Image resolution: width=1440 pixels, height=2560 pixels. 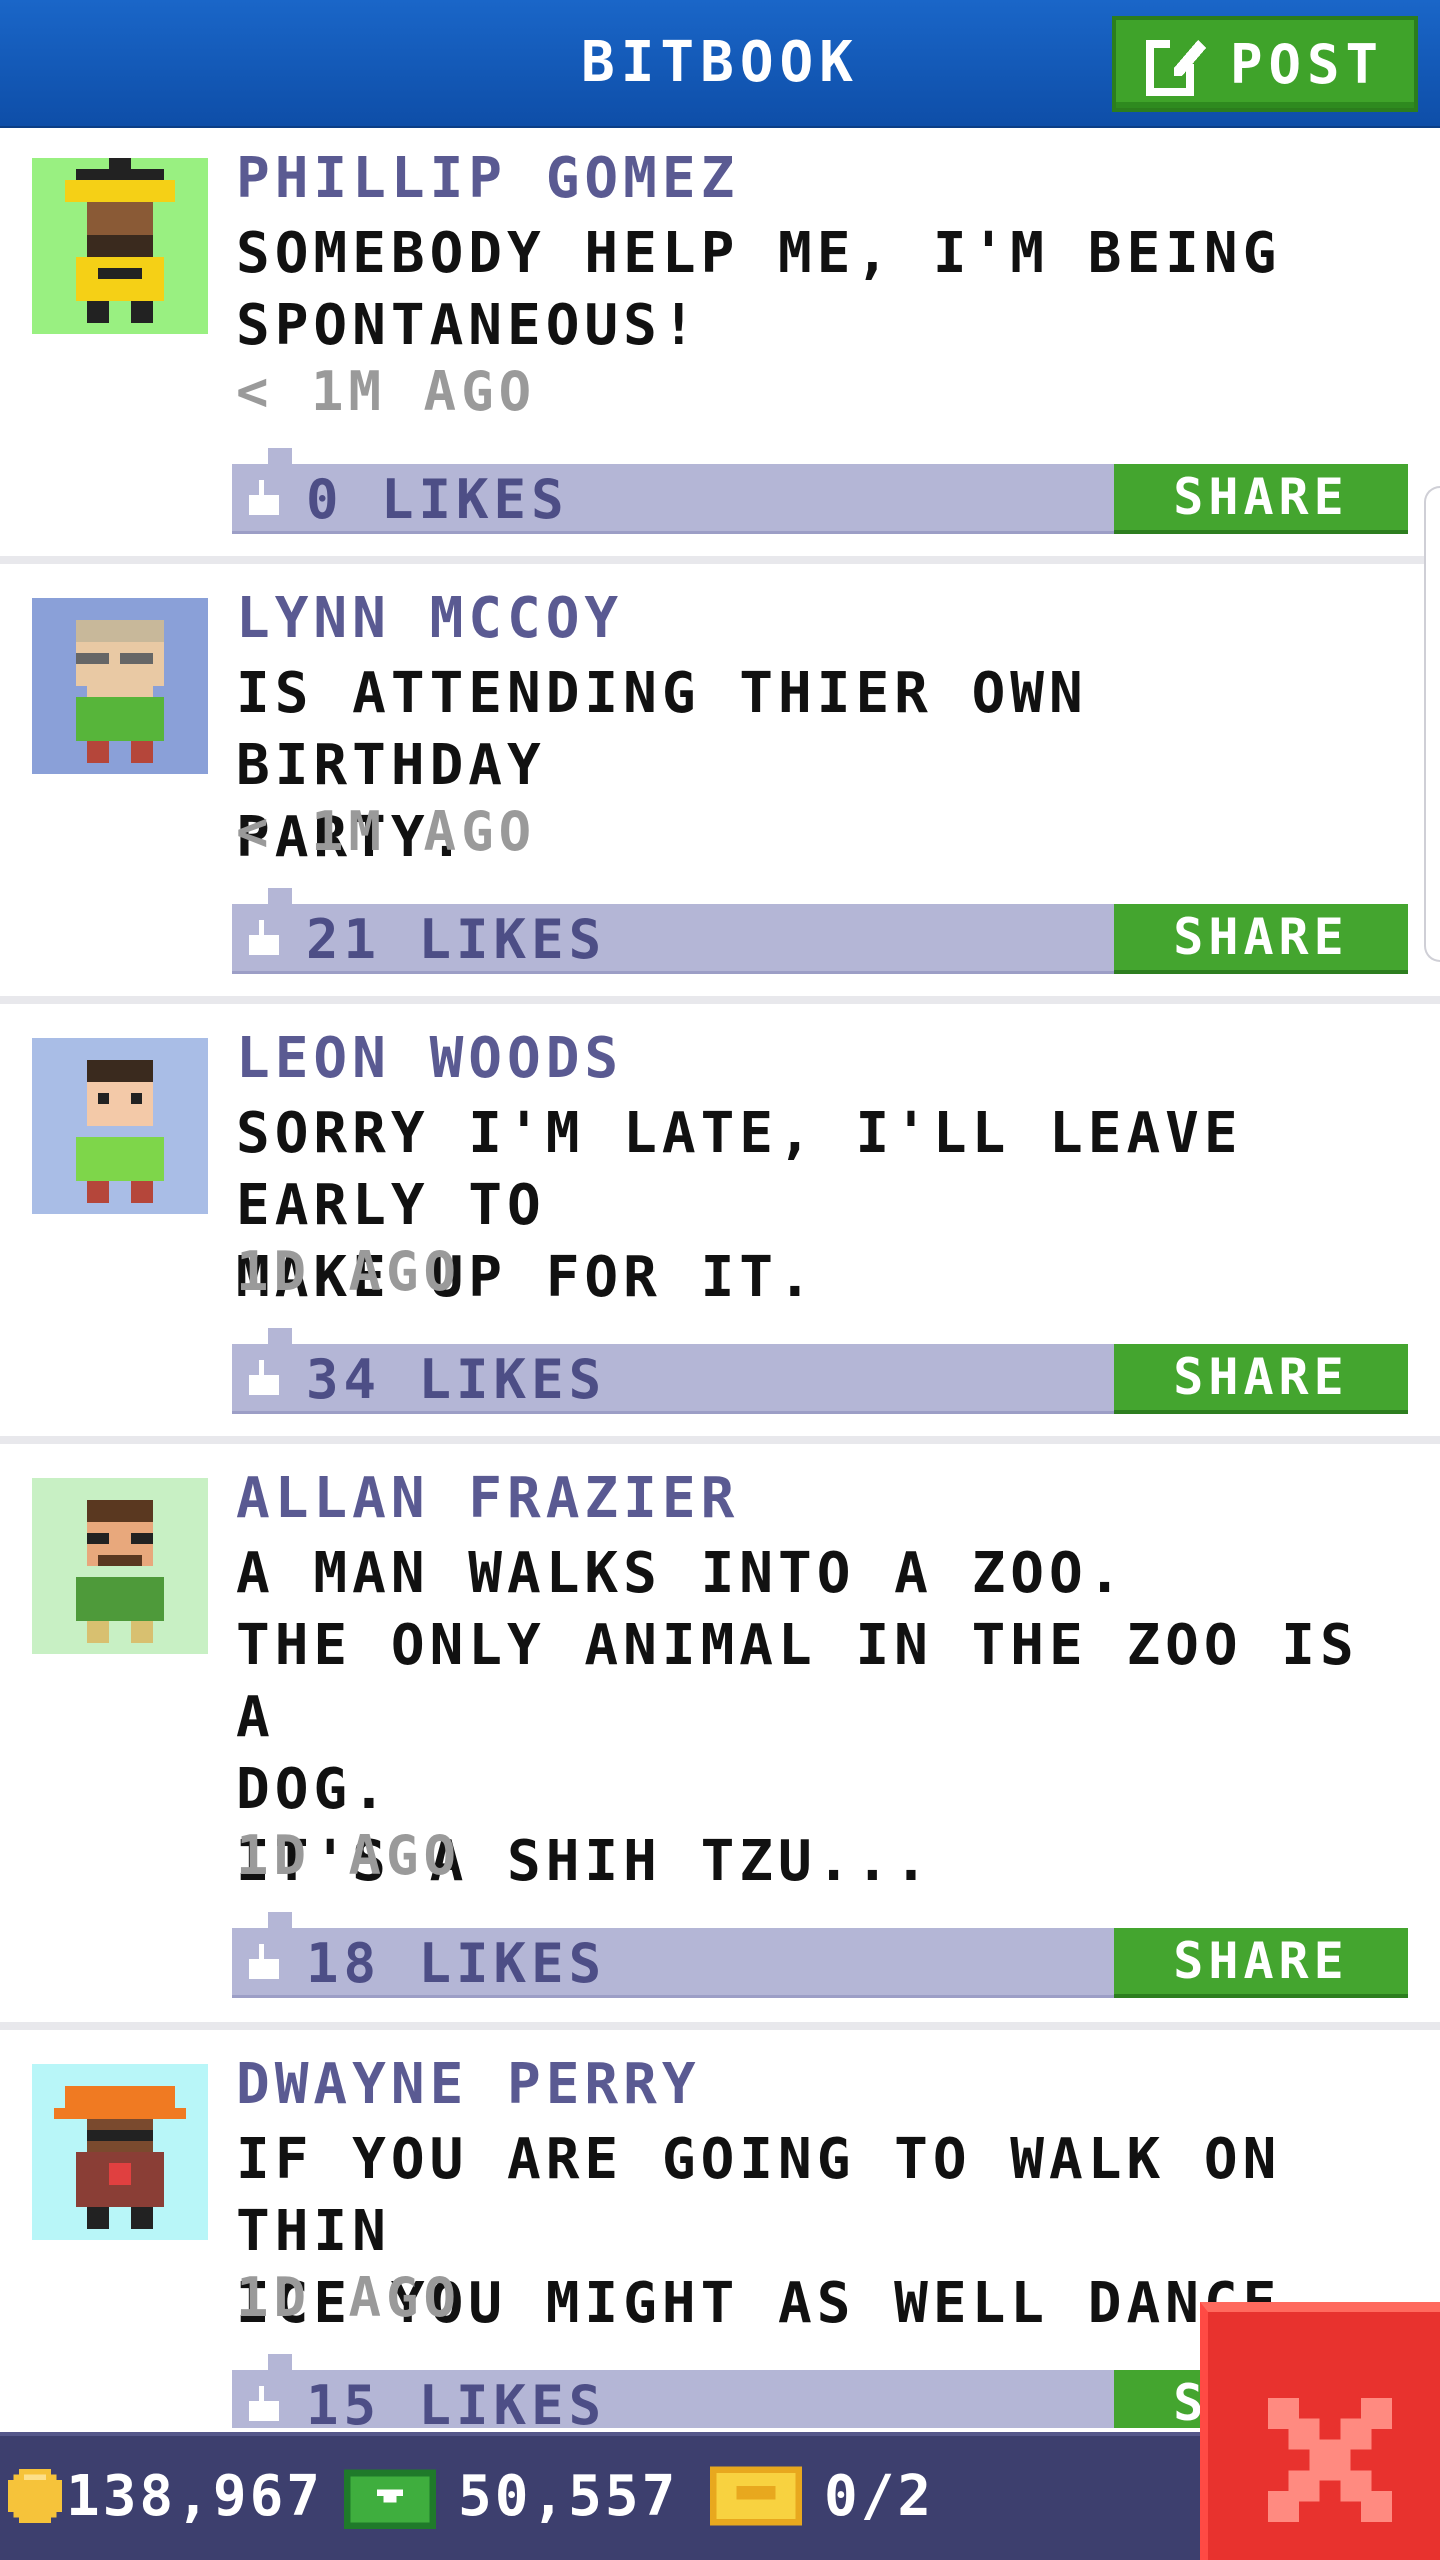 I want to click on ticket-icon, so click(x=756, y=2496).